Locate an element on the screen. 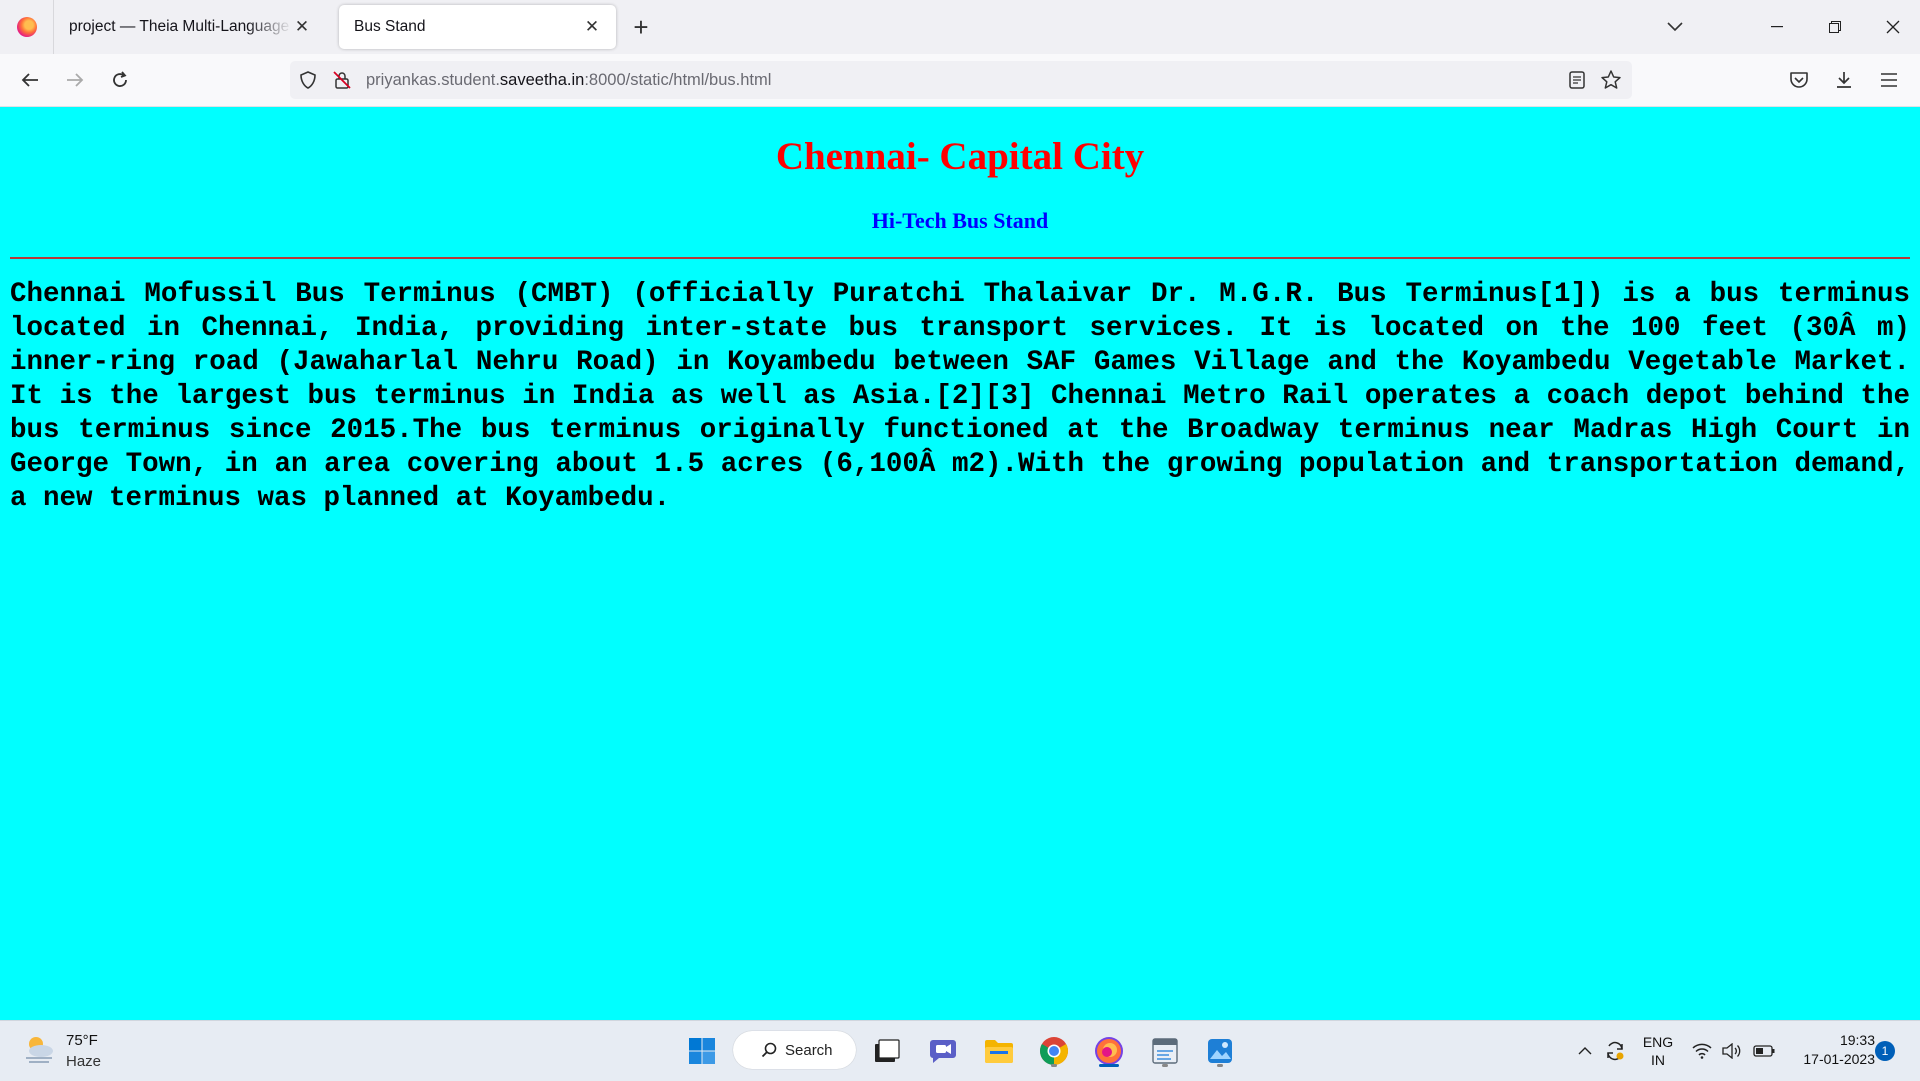 Image resolution: width=1920 pixels, height=1081 pixels. sync-status-button is located at coordinates (1615, 1051).